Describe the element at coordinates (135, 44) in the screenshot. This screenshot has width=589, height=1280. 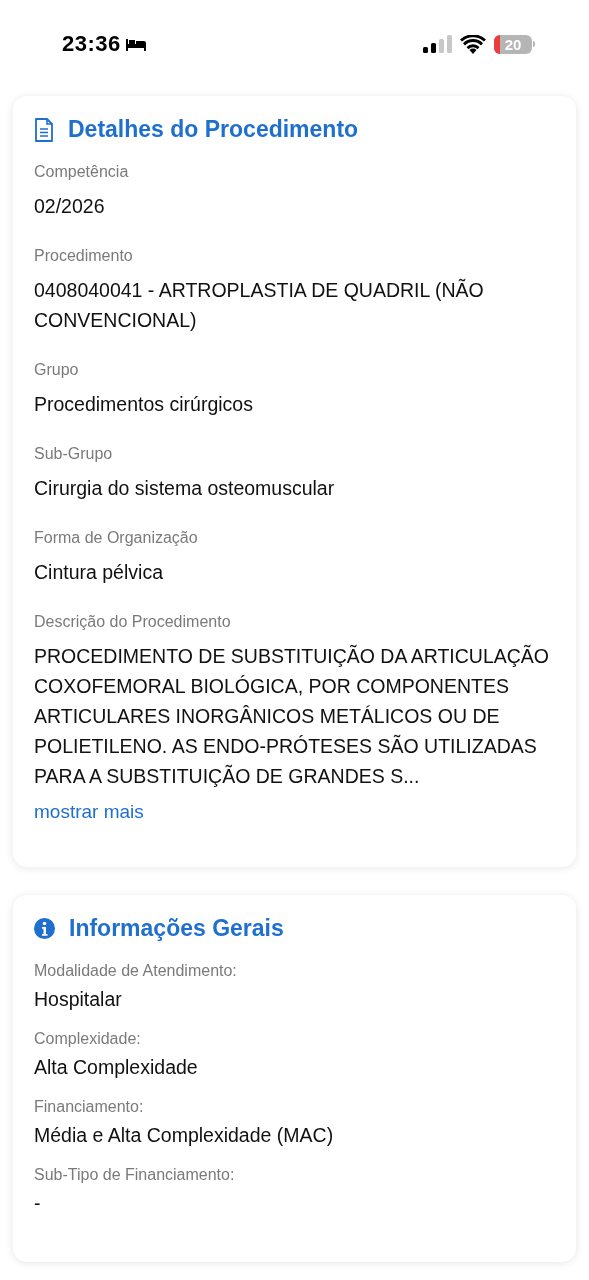
I see `bed-icon` at that location.